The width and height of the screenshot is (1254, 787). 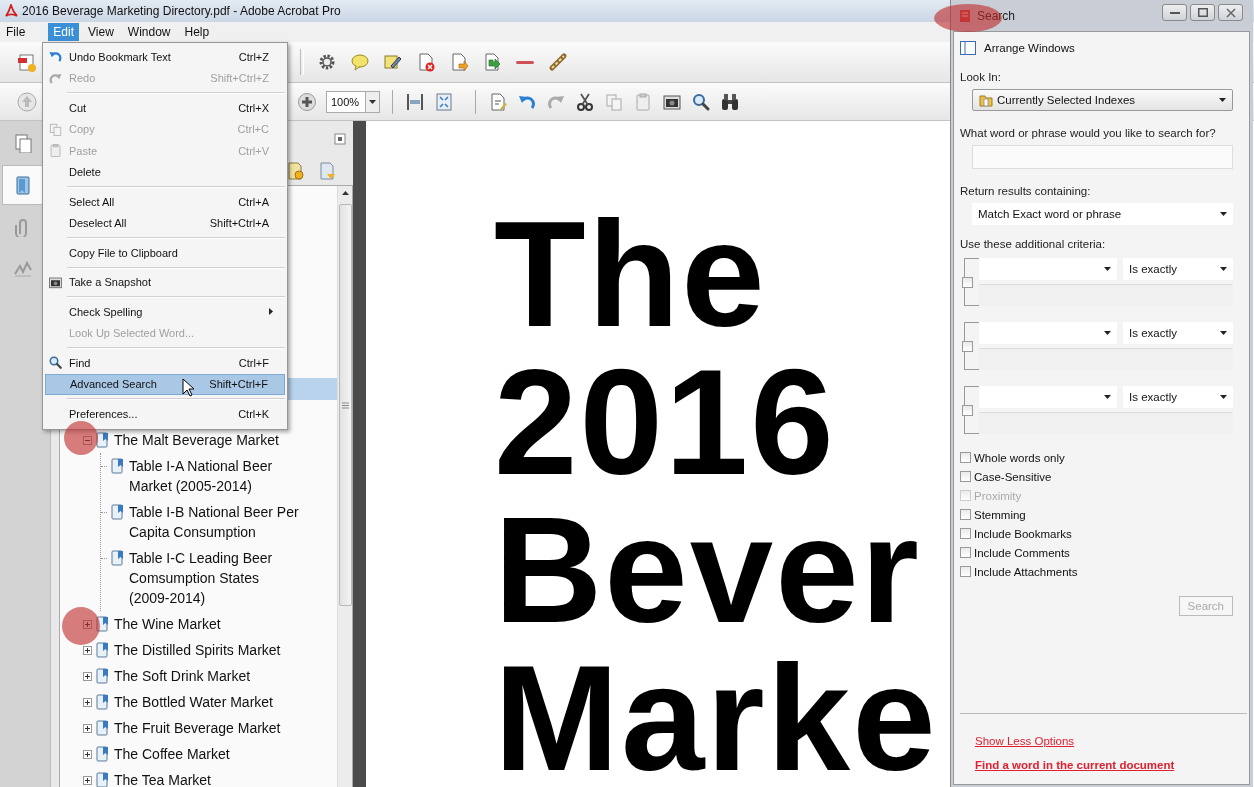 What do you see at coordinates (296, 171) in the screenshot?
I see `new-bookmark-icon` at bounding box center [296, 171].